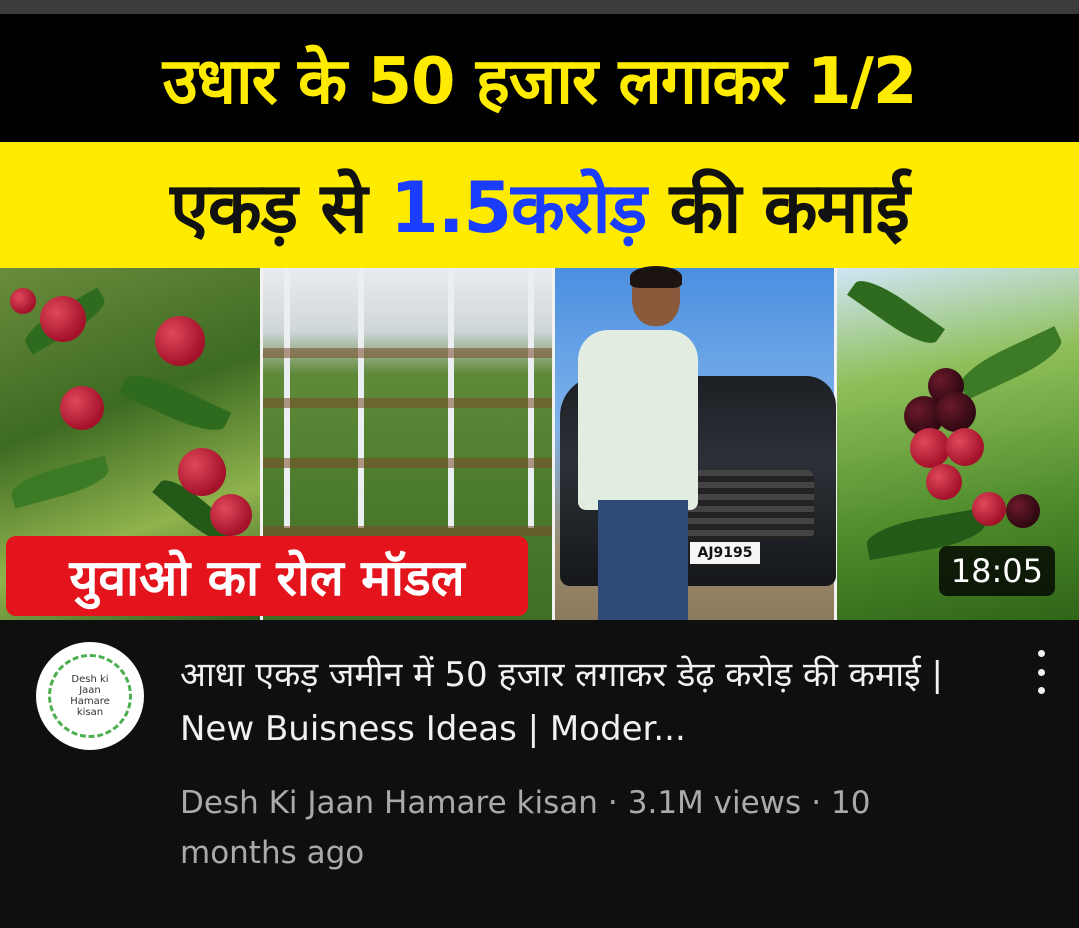 The height and width of the screenshot is (928, 1079). Describe the element at coordinates (996, 571) in the screenshot. I see `video-duration-badge: 18:05` at that location.